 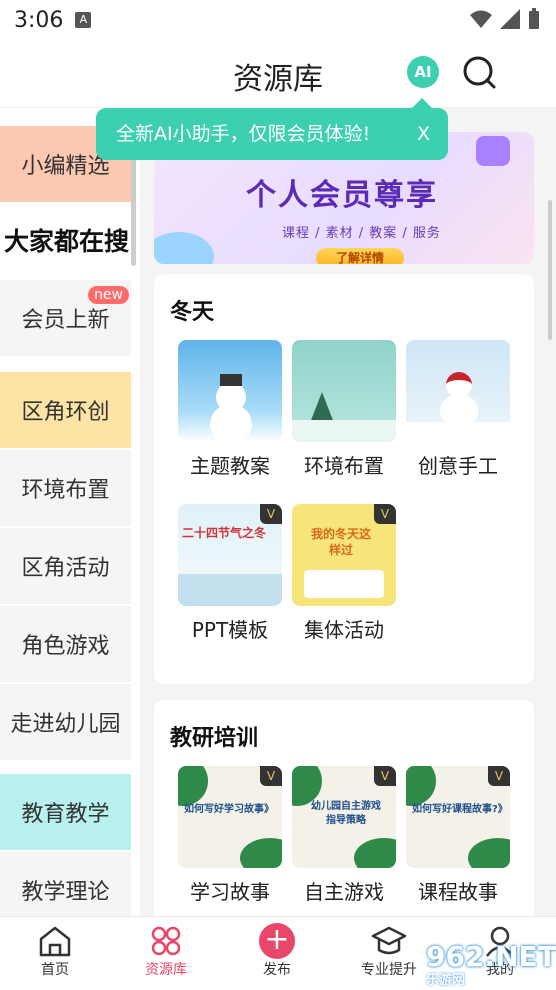 What do you see at coordinates (230, 391) in the screenshot?
I see `snowman-thumbnail` at bounding box center [230, 391].